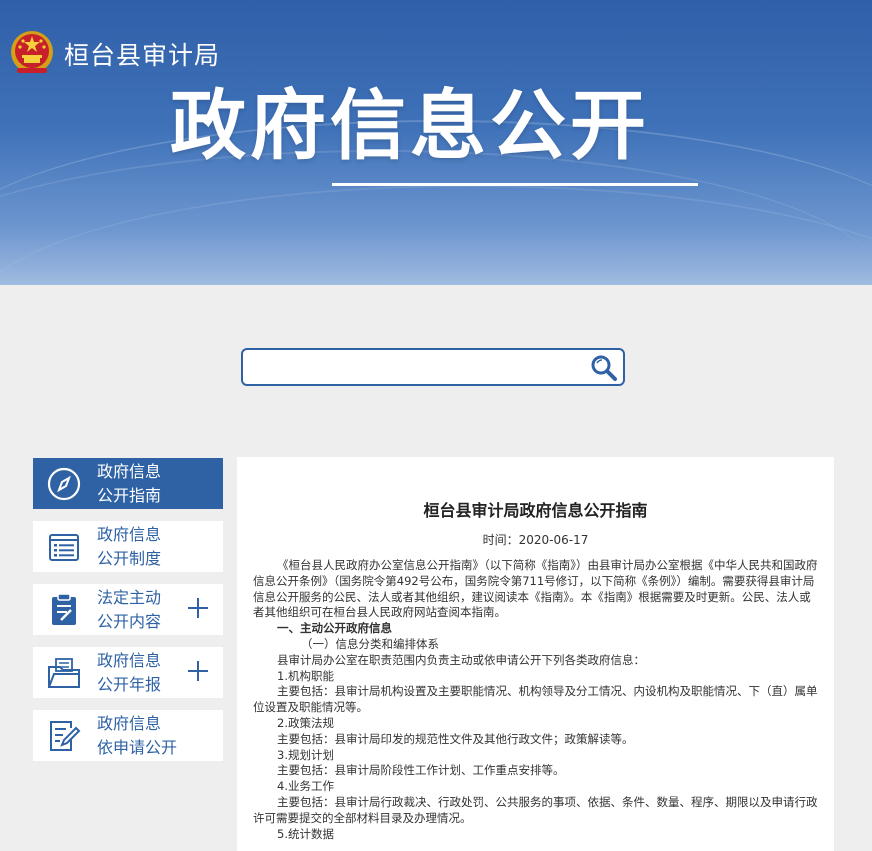 The width and height of the screenshot is (872, 851). Describe the element at coordinates (305, 786) in the screenshot. I see `item-heading: 4.业务工作` at that location.